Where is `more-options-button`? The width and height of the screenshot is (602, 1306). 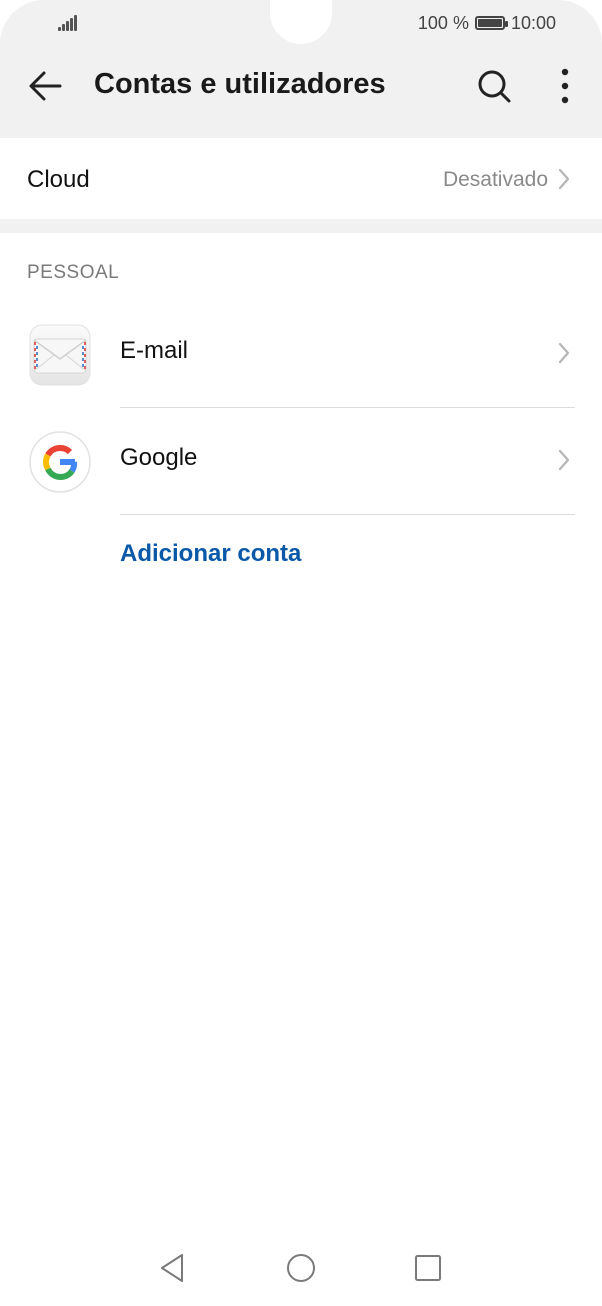 more-options-button is located at coordinates (565, 86).